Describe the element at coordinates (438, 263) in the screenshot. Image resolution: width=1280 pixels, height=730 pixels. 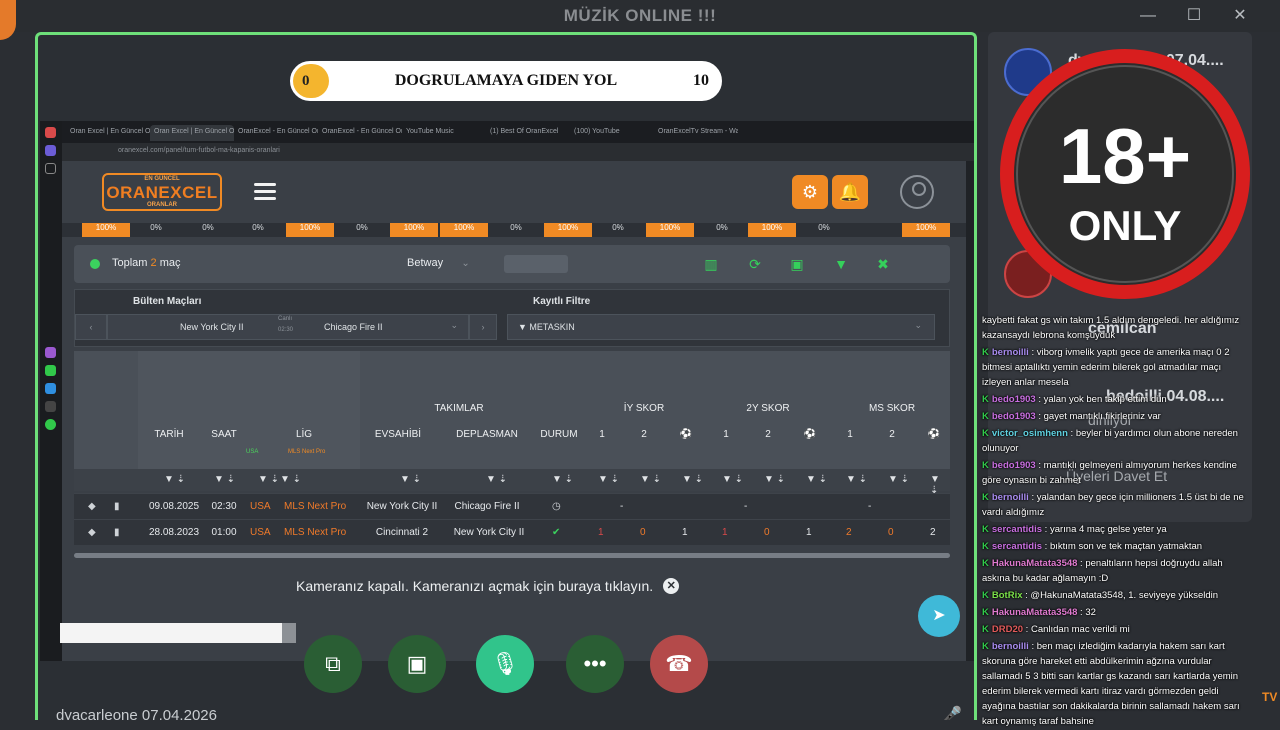
I see `bookmaker-select: Betway ⌄` at that location.